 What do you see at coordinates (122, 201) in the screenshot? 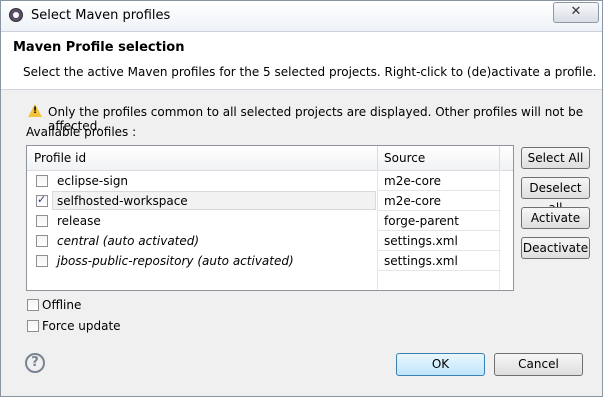
I see `profile-id: selfhosted-workspace` at bounding box center [122, 201].